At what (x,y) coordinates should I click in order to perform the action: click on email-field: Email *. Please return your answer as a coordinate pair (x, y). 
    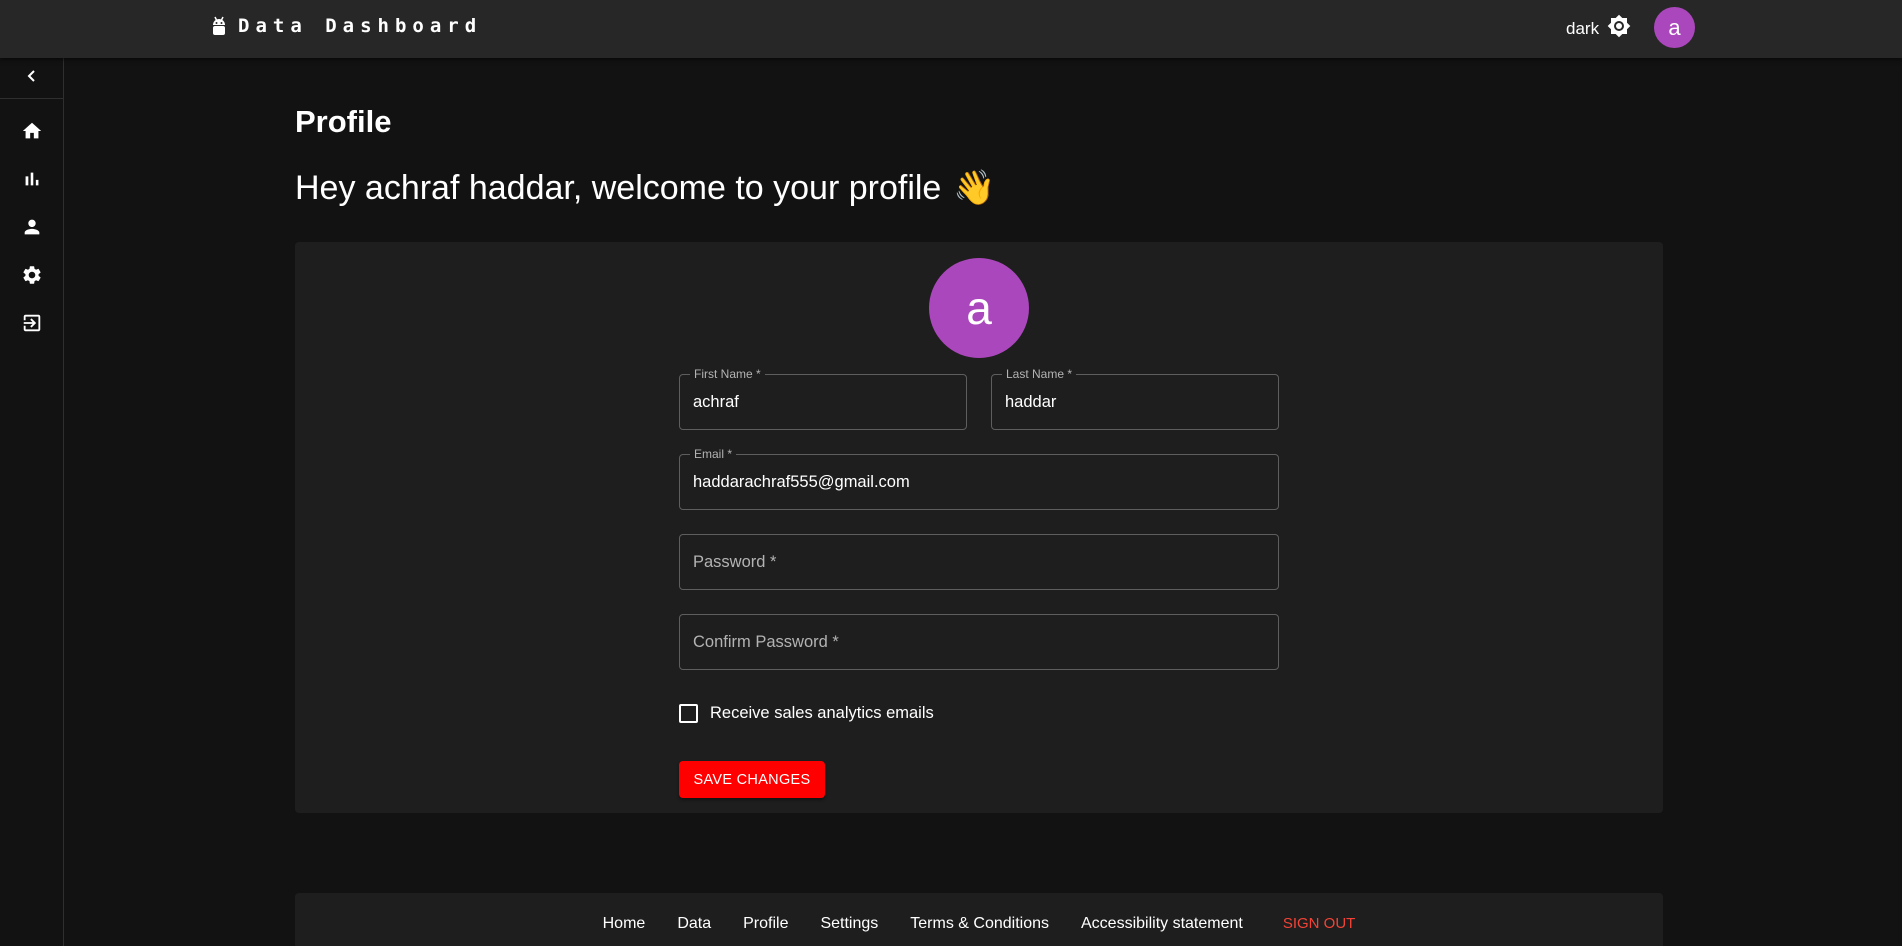
    Looking at the image, I should click on (979, 478).